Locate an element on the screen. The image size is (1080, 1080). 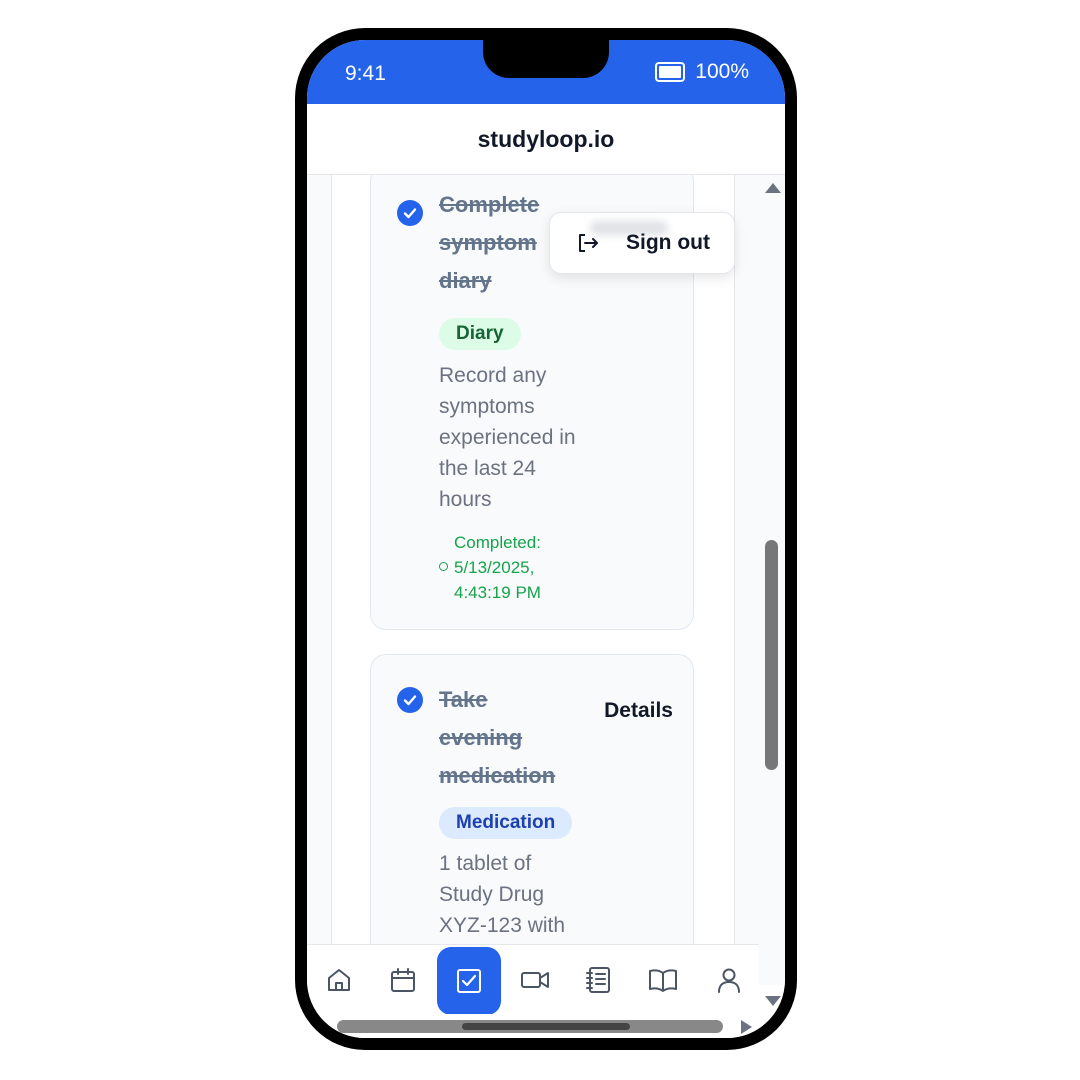
completed-text: Completed: 5/13/2025, 4:43:19 PM is located at coordinates (497, 567).